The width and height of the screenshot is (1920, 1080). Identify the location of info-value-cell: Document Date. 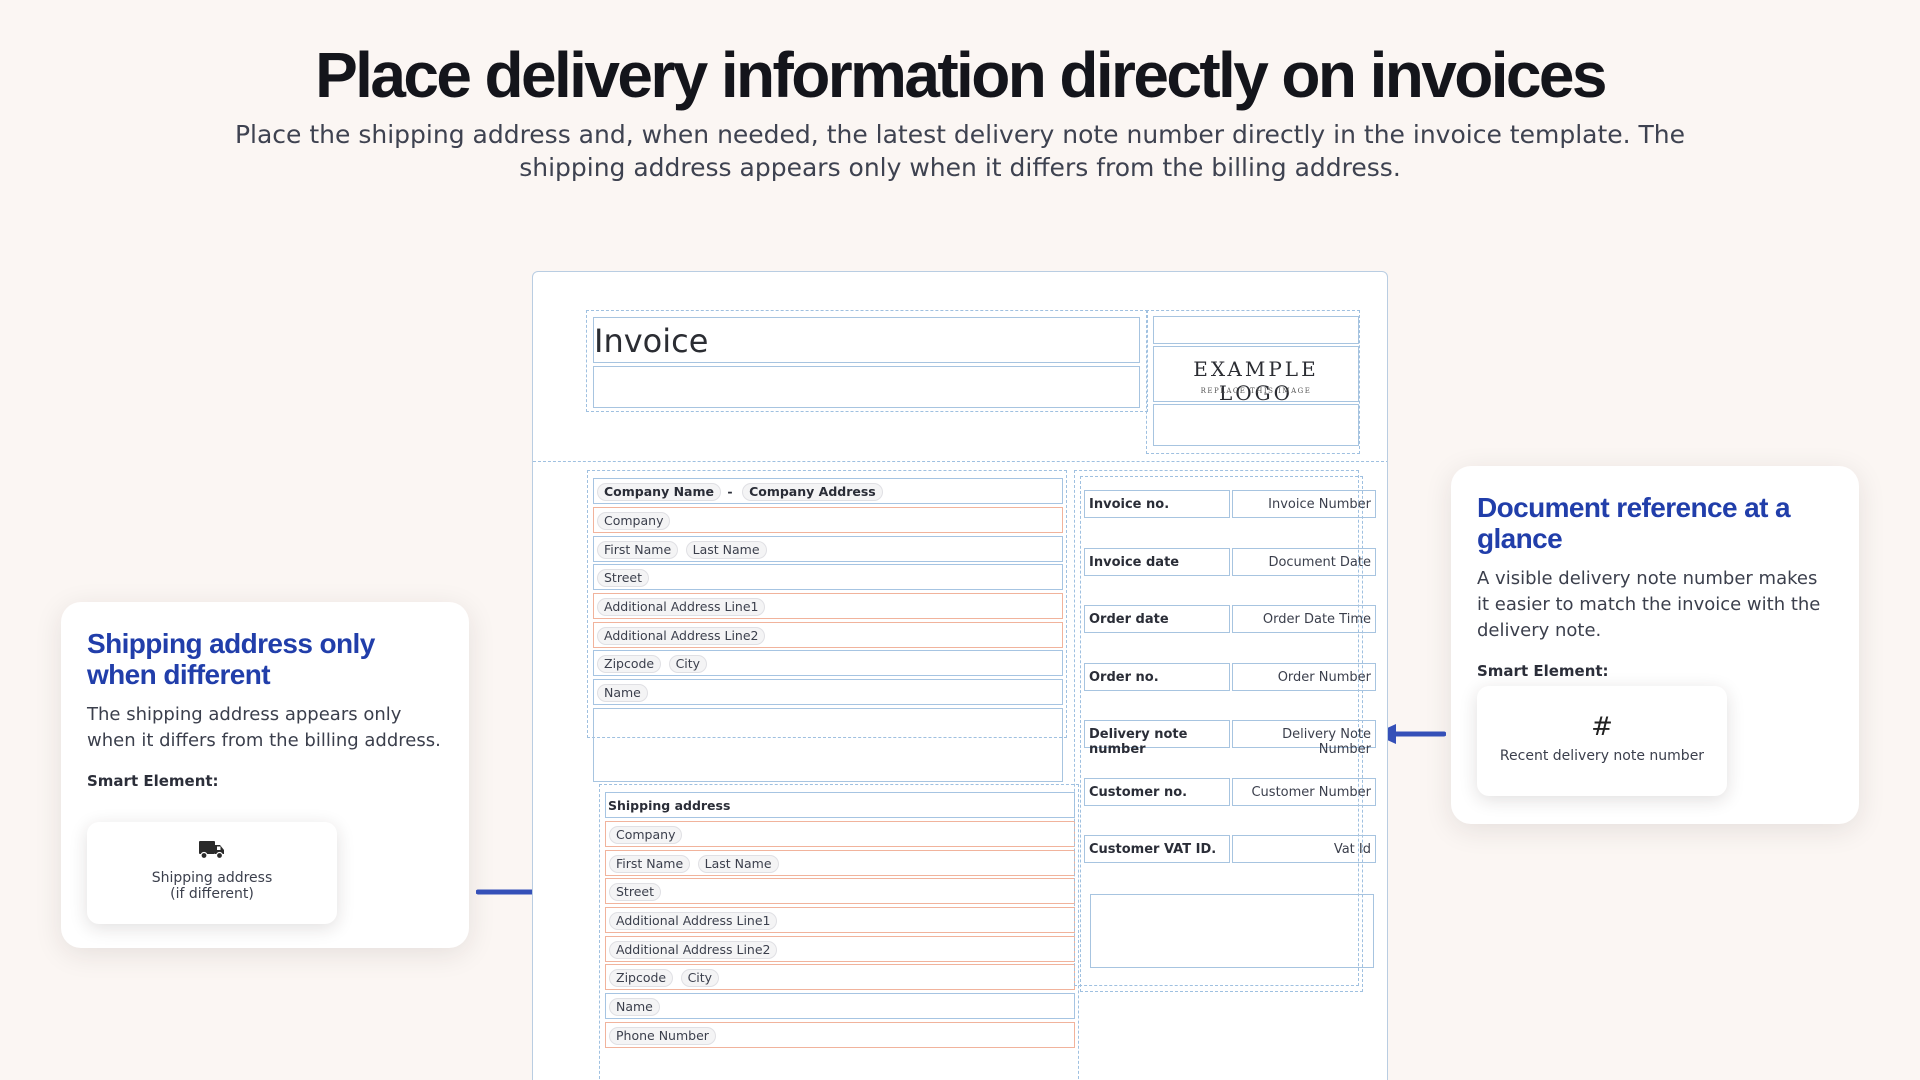
(1304, 561).